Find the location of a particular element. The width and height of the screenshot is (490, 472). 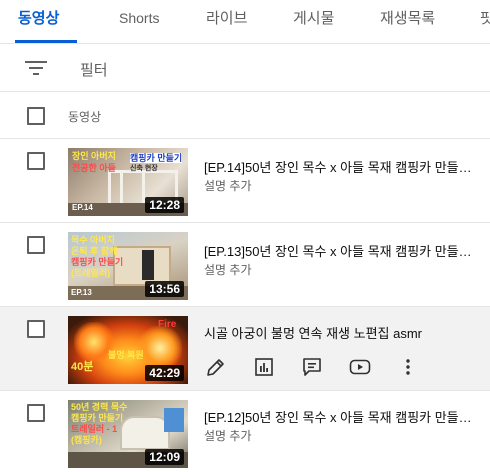

video-duration: 12:28 is located at coordinates (164, 205).